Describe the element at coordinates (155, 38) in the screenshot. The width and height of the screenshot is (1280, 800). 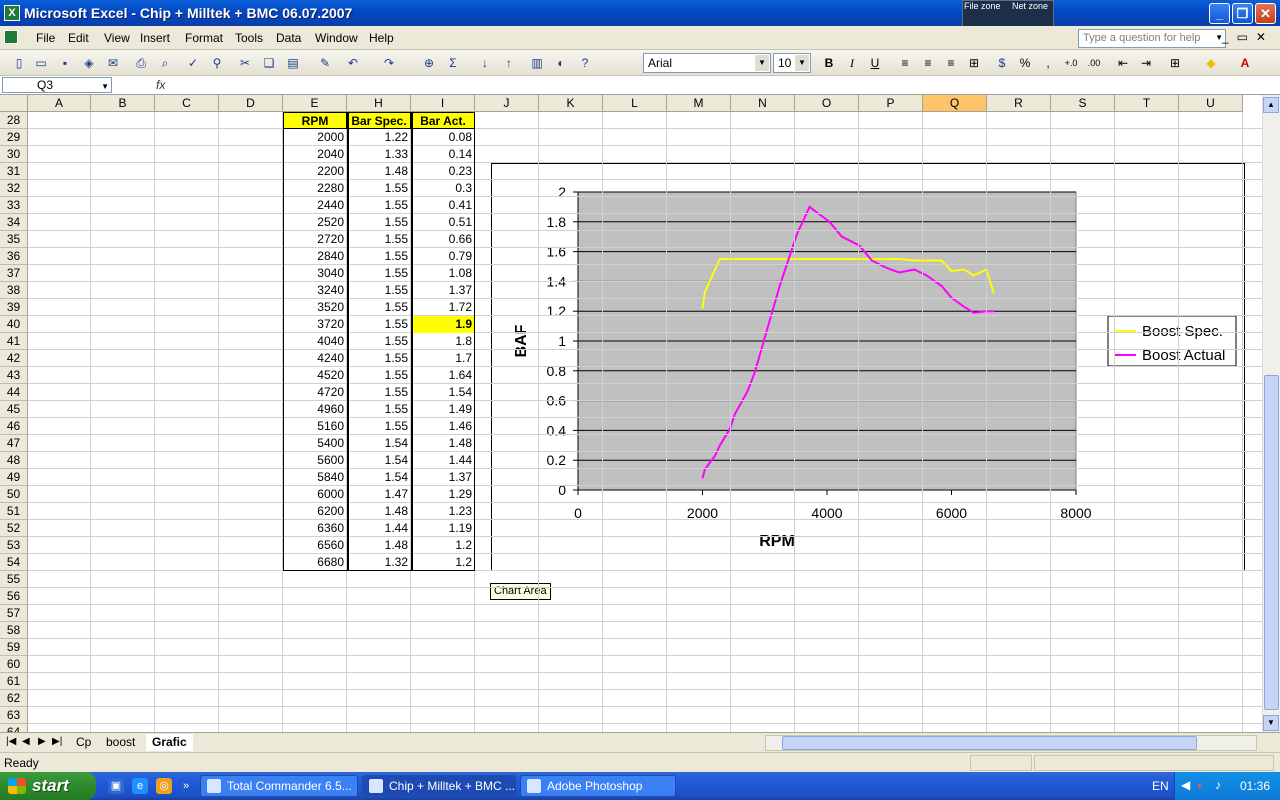
I see `menu-insert: Insert` at that location.